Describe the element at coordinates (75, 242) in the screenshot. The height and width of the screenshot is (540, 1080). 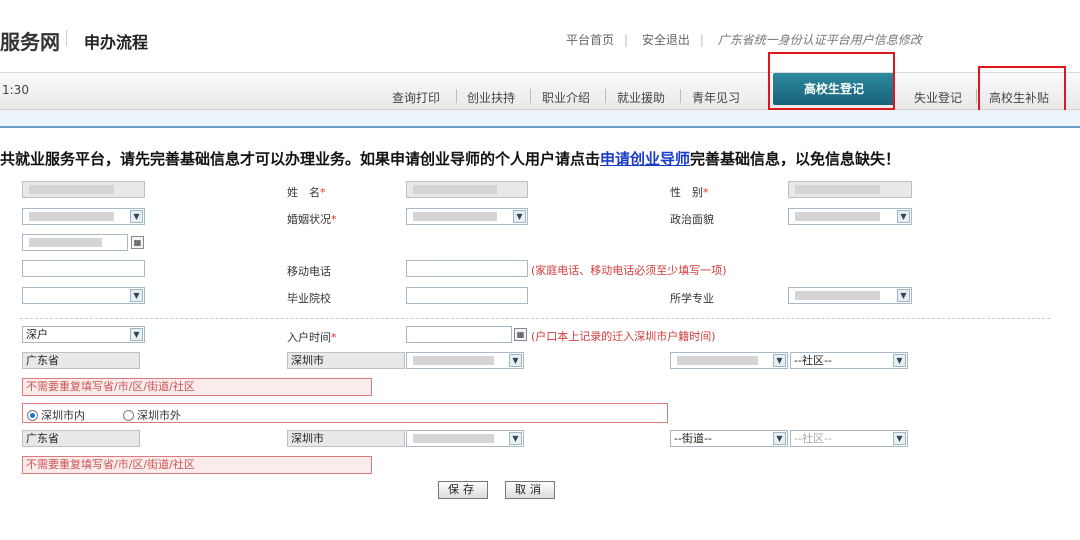
I see `birthdate-field` at that location.